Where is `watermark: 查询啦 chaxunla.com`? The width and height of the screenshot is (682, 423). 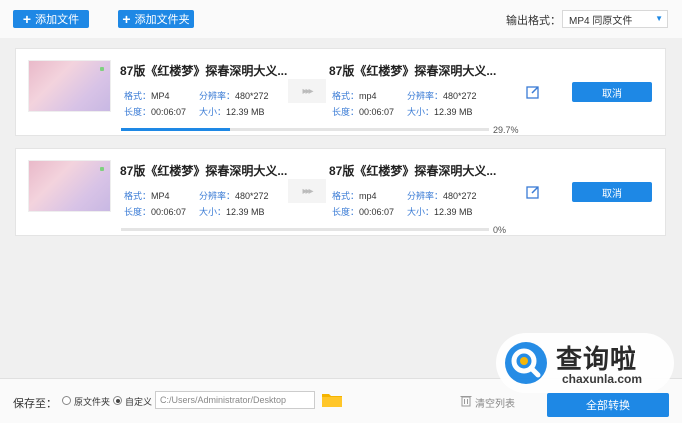 watermark: 查询啦 chaxunla.com is located at coordinates (585, 363).